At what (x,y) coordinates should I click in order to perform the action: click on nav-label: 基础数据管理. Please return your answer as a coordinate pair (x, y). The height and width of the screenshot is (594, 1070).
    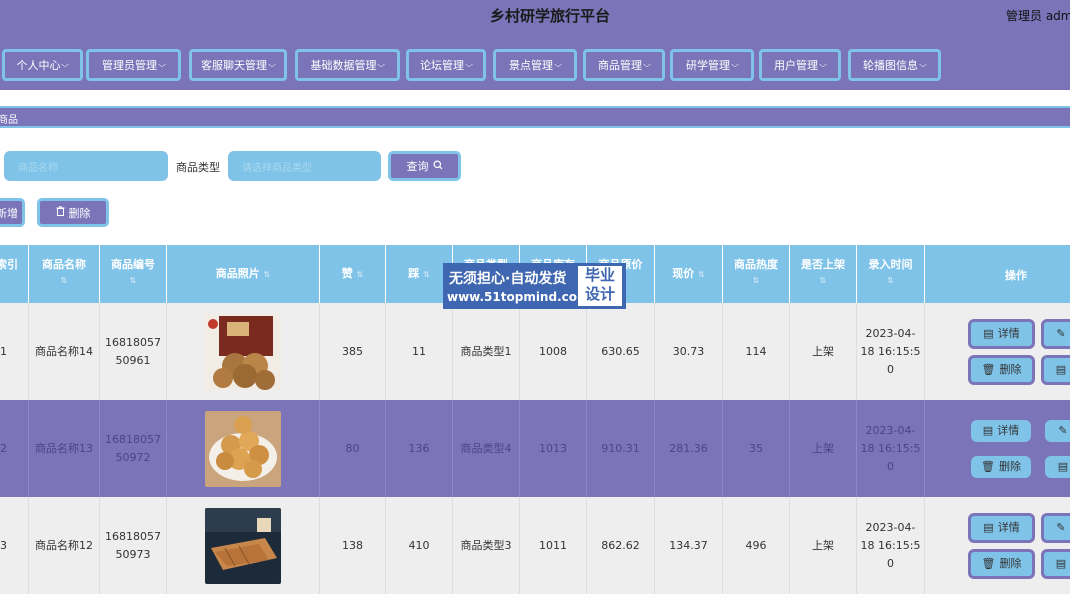
    Looking at the image, I should click on (343, 65).